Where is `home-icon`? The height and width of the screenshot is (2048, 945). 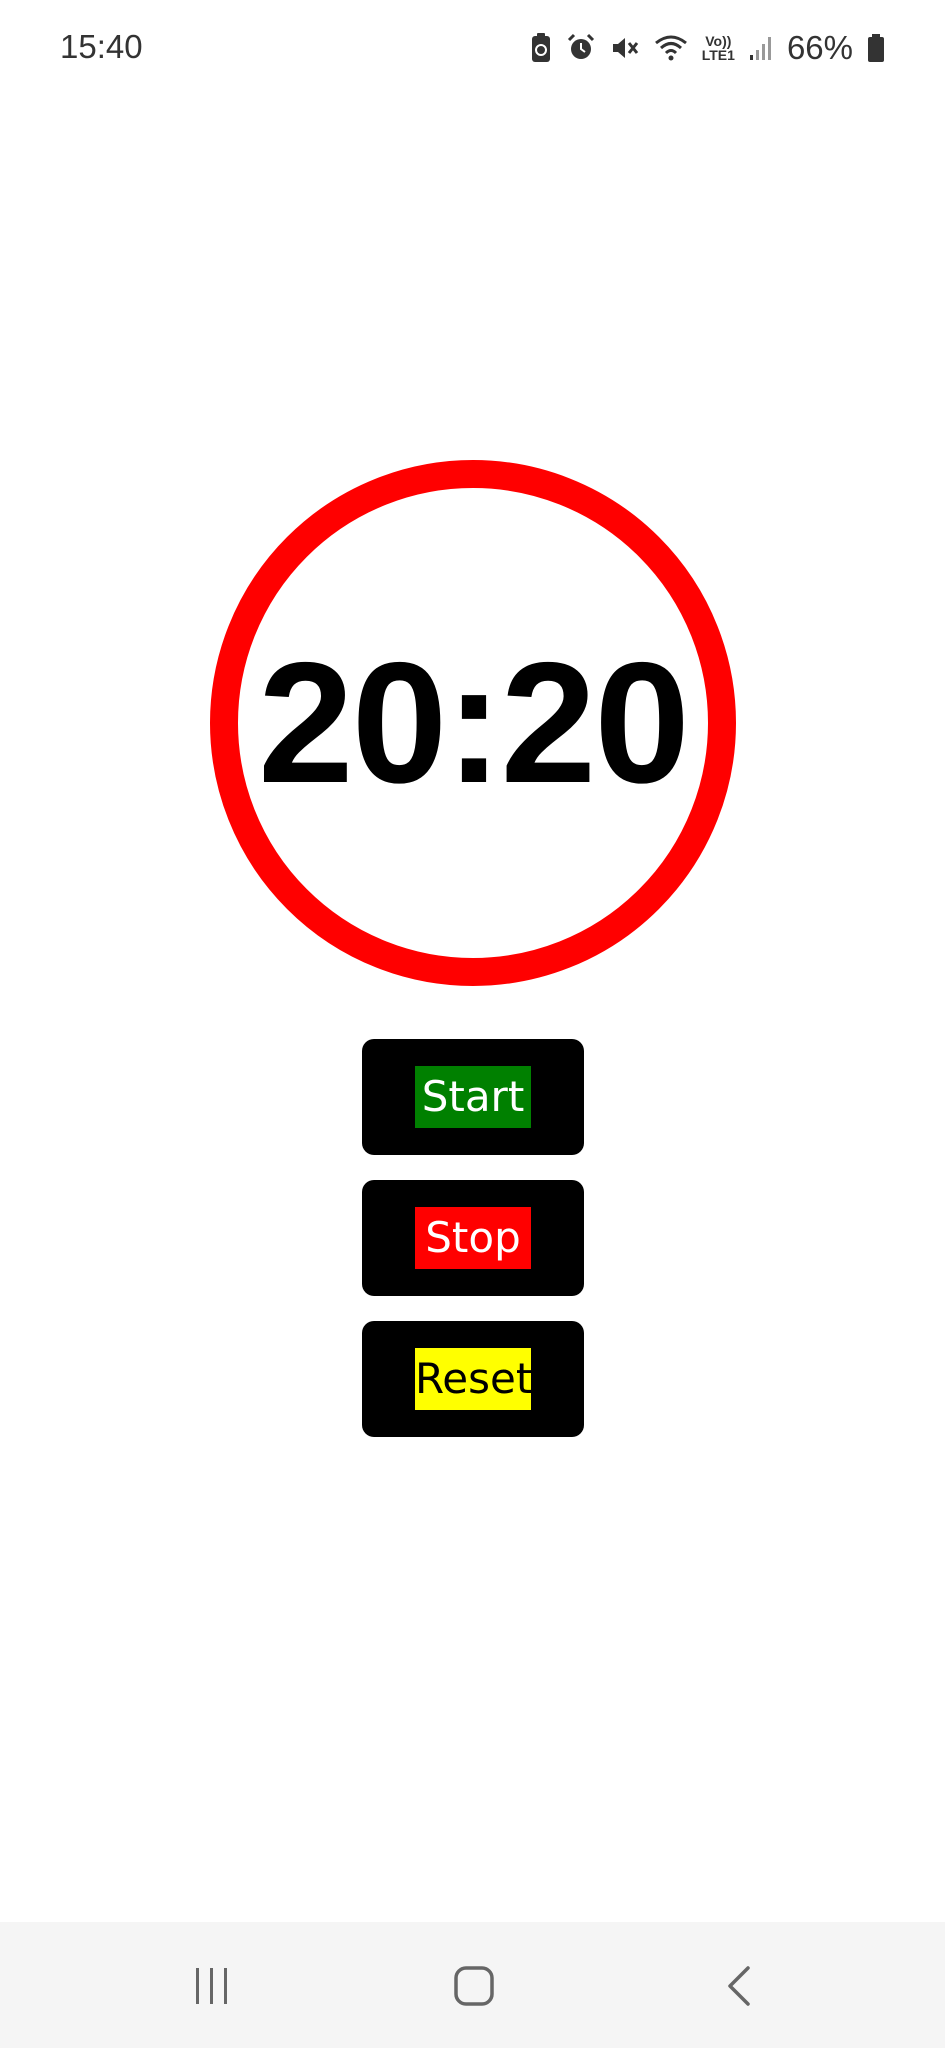
home-icon is located at coordinates (474, 1986).